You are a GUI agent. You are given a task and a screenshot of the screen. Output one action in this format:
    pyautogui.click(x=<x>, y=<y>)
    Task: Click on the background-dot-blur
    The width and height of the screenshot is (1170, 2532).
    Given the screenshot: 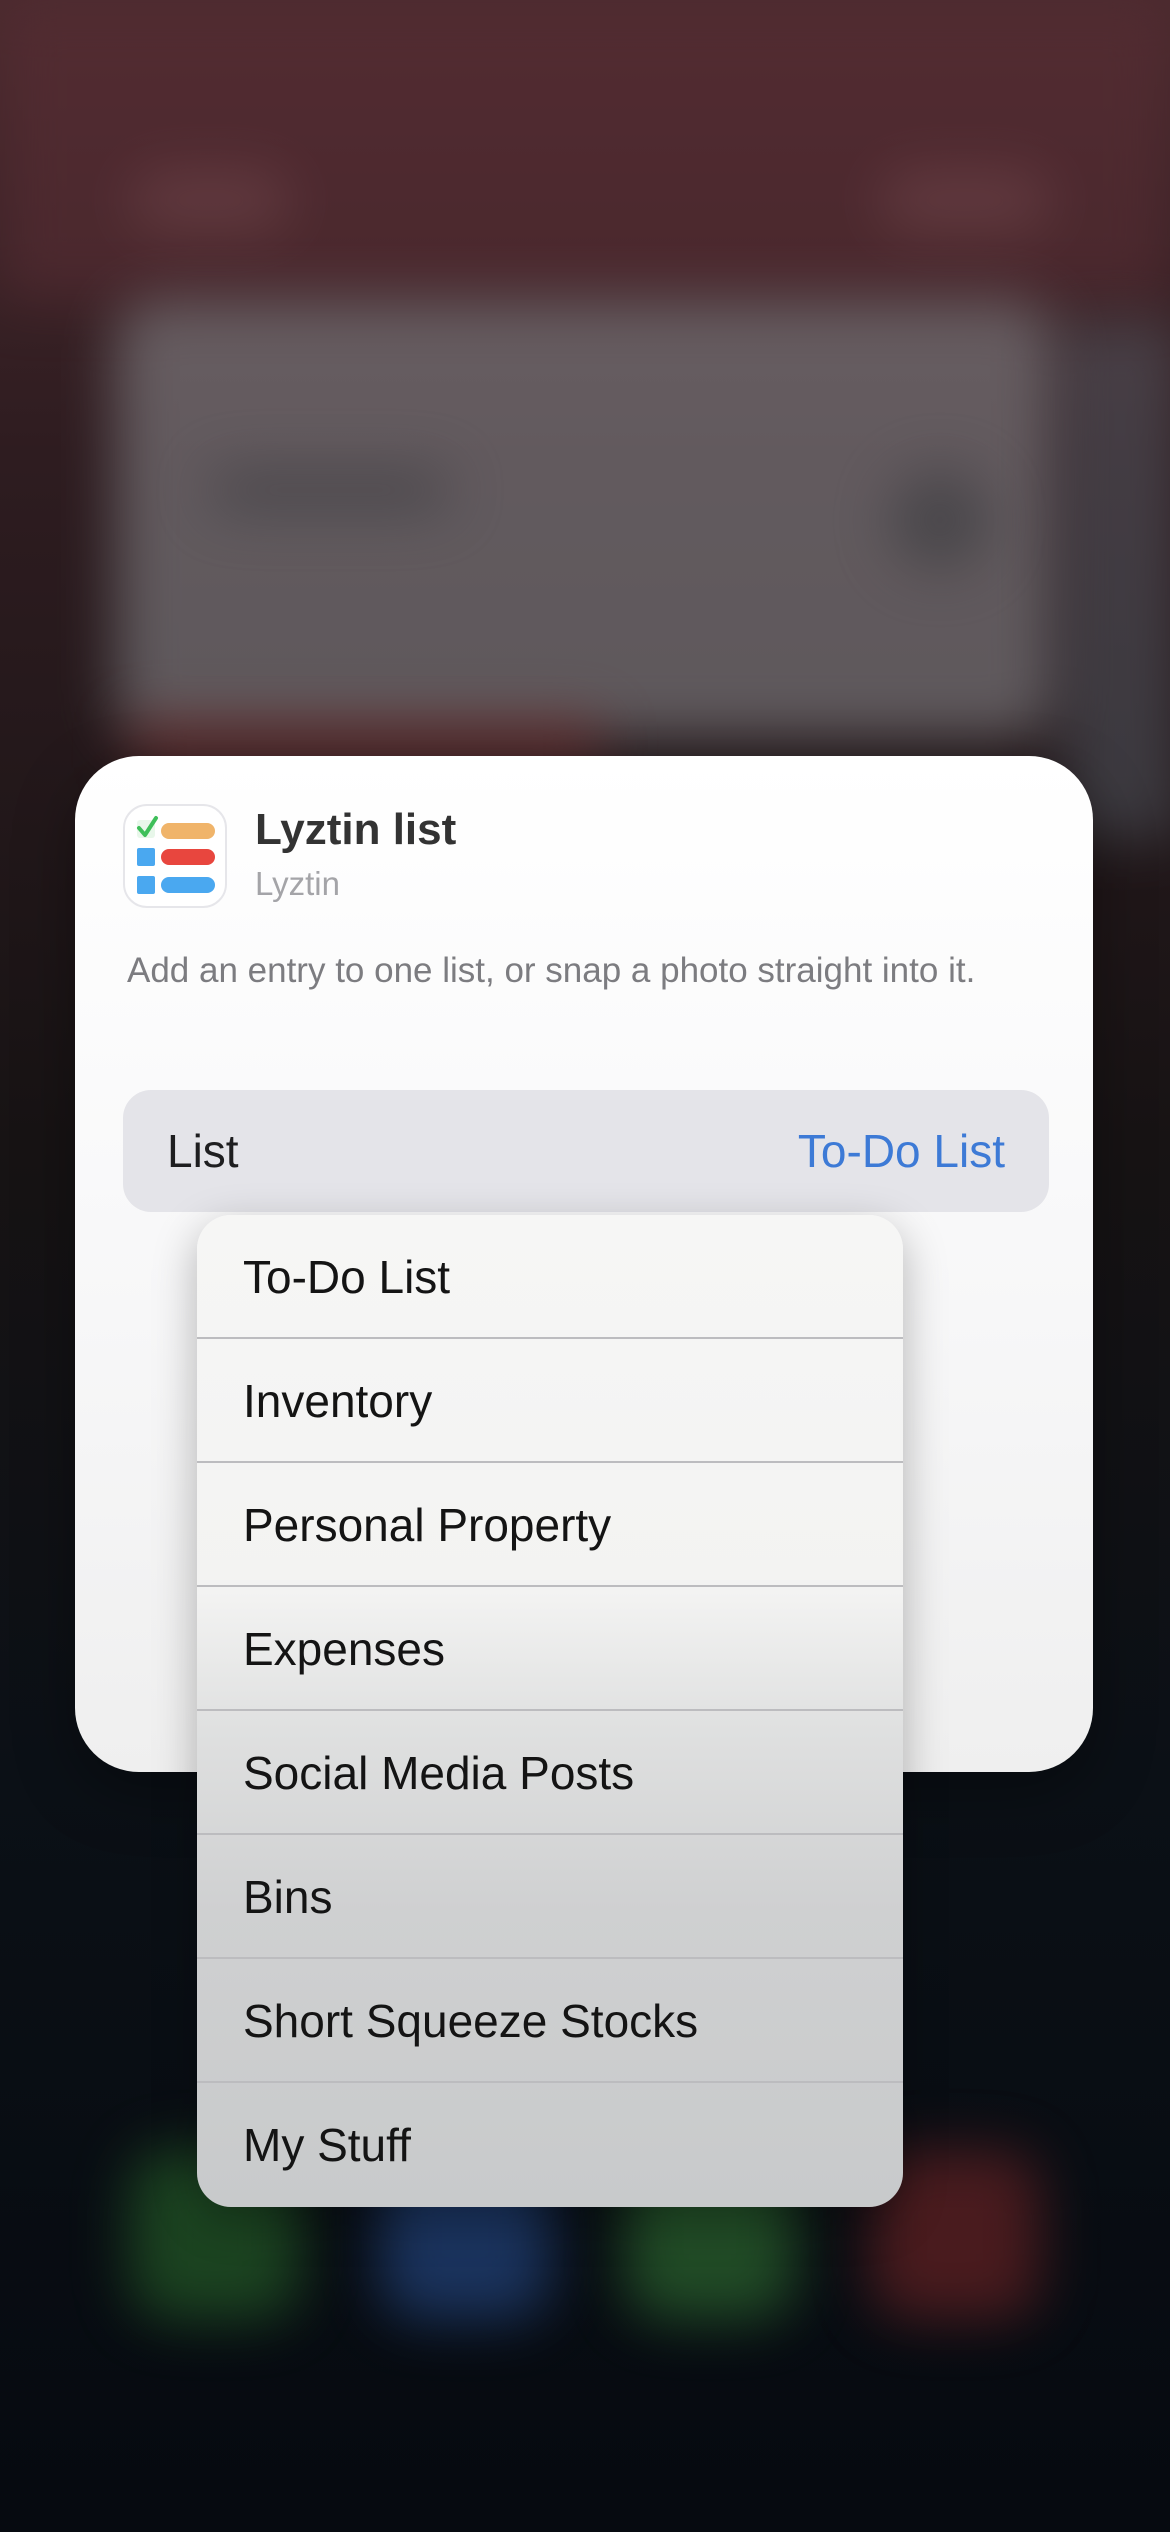 What is the action you would take?
    pyautogui.click(x=940, y=520)
    